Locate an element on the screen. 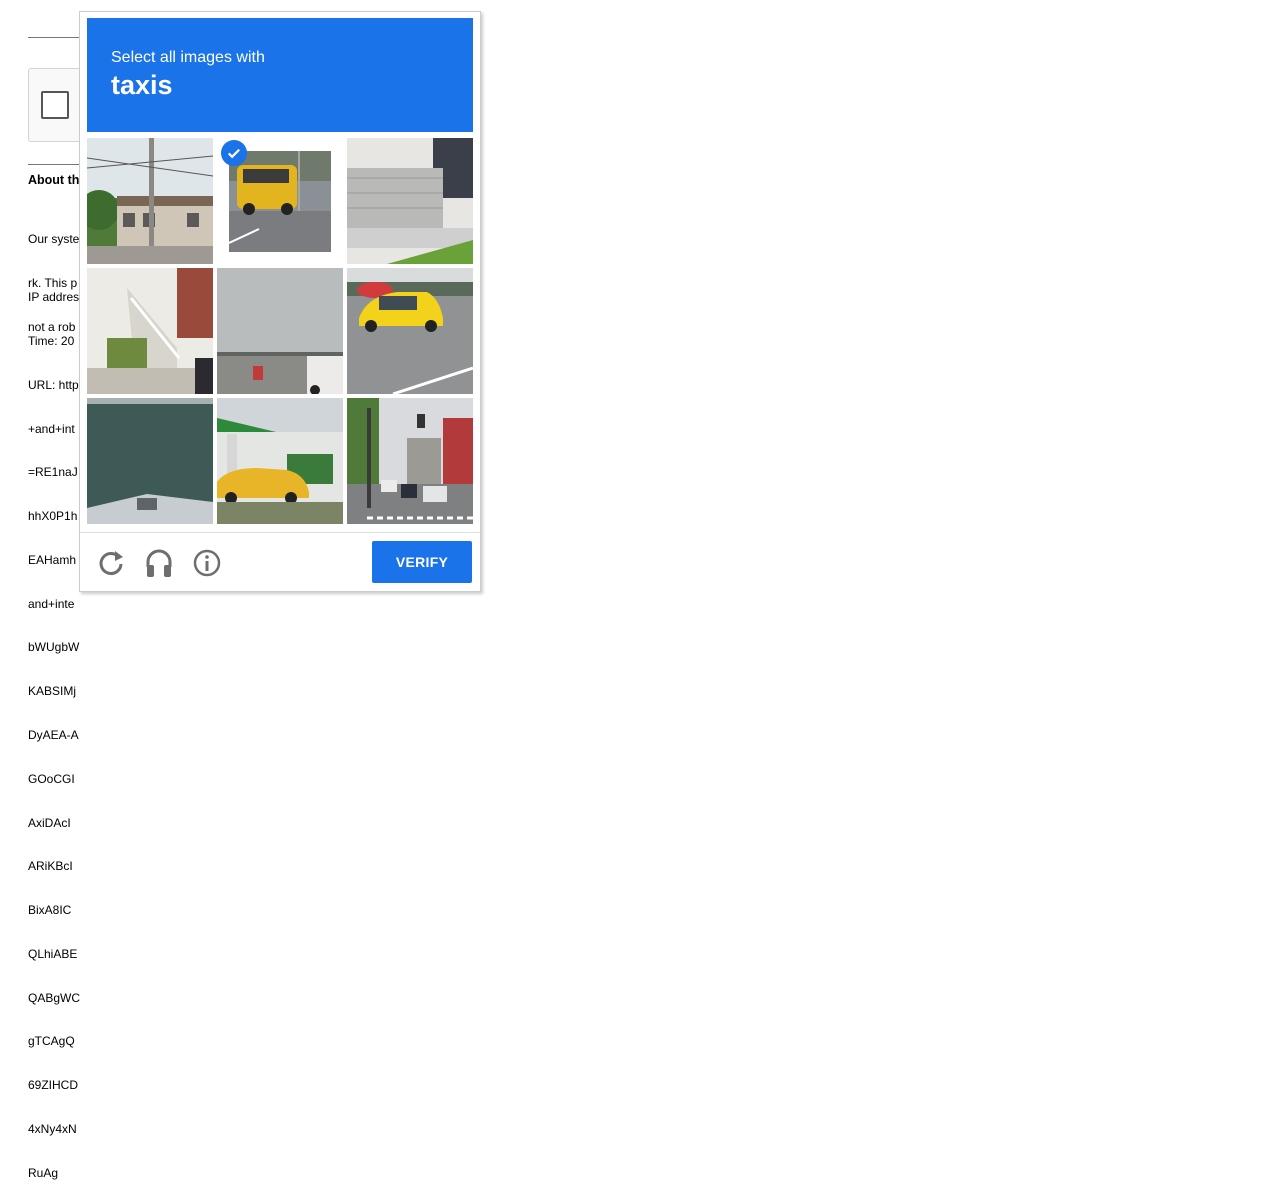 The height and width of the screenshot is (1195, 1280). about-heading: About th is located at coordinates (54, 180).